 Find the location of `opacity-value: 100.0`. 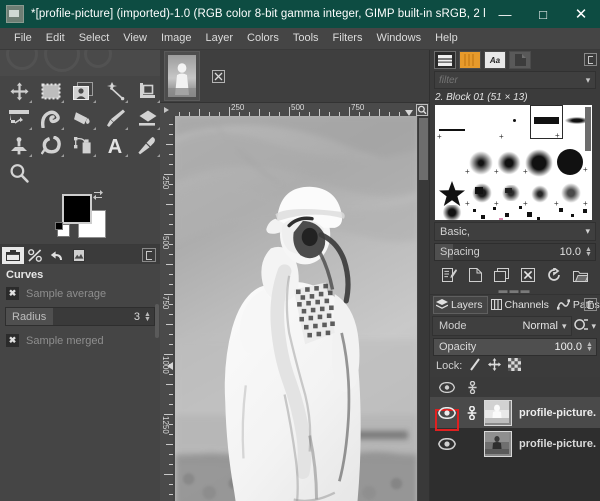

opacity-value: 100.0 is located at coordinates (568, 347).